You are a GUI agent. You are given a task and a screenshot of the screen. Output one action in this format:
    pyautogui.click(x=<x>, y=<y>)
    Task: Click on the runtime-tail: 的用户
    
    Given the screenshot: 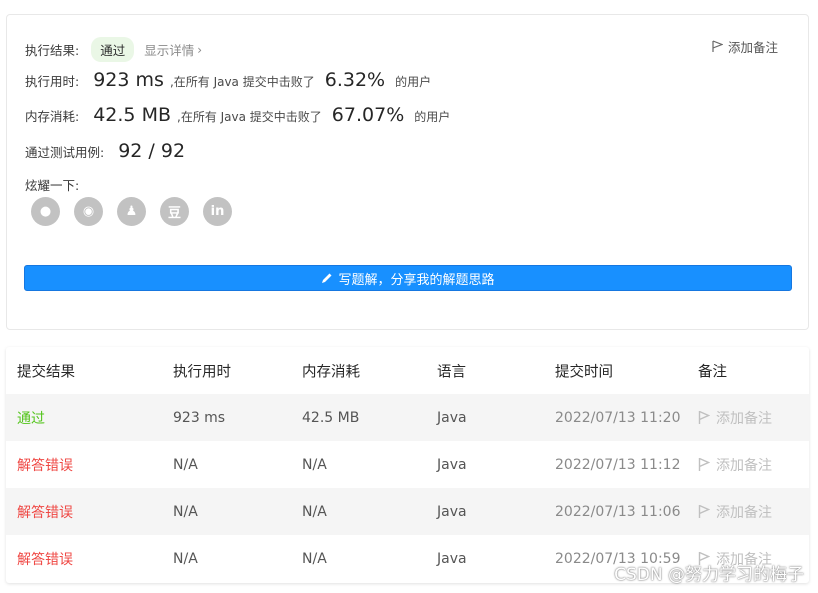 What is the action you would take?
    pyautogui.click(x=413, y=82)
    